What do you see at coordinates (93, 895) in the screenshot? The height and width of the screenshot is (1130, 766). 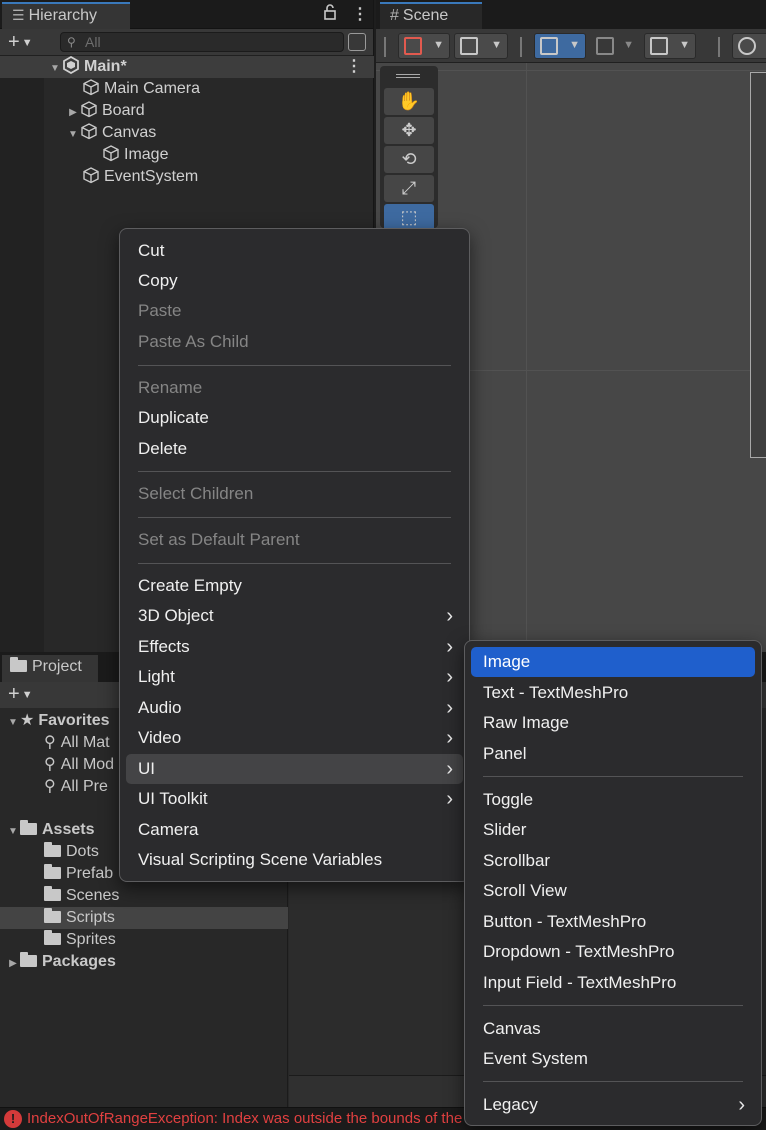 I see `folder-label: Scenes` at bounding box center [93, 895].